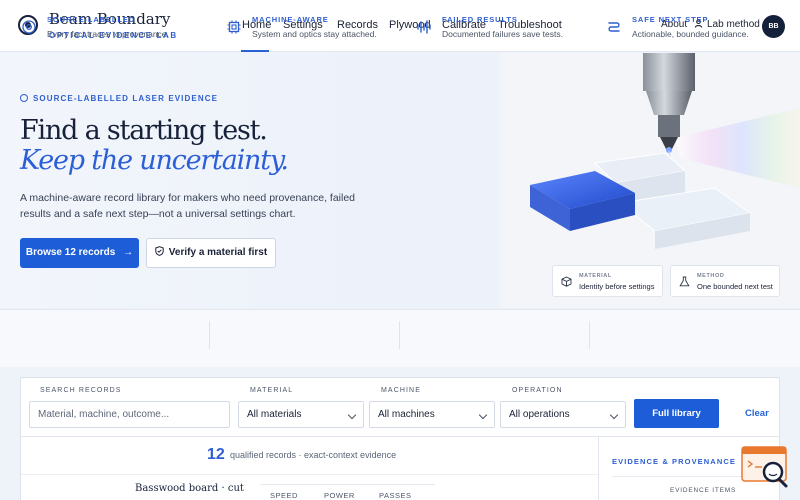  I want to click on avatar: BB, so click(773, 26).